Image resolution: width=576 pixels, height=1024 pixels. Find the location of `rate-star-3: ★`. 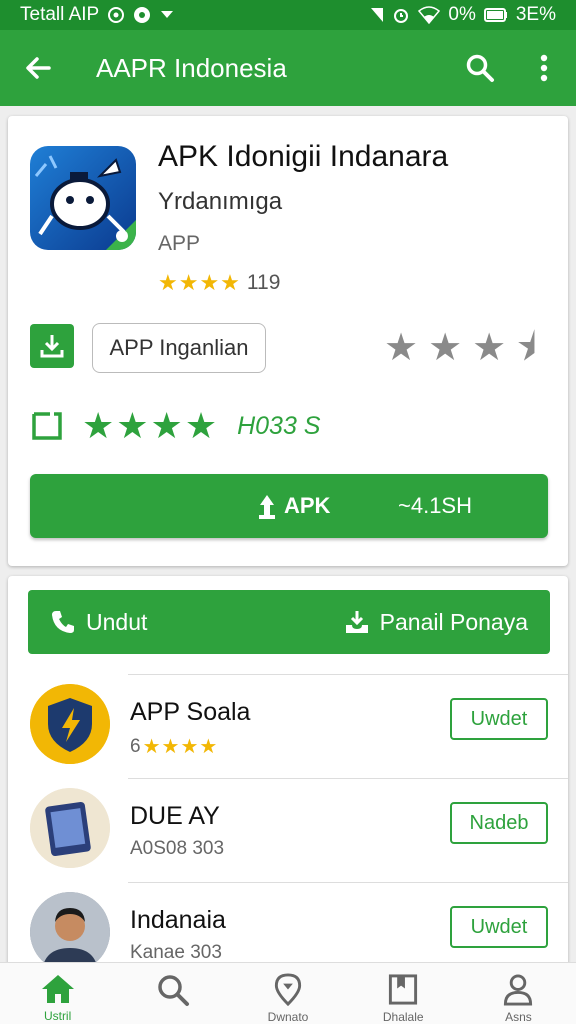

rate-star-3: ★ is located at coordinates (489, 348).